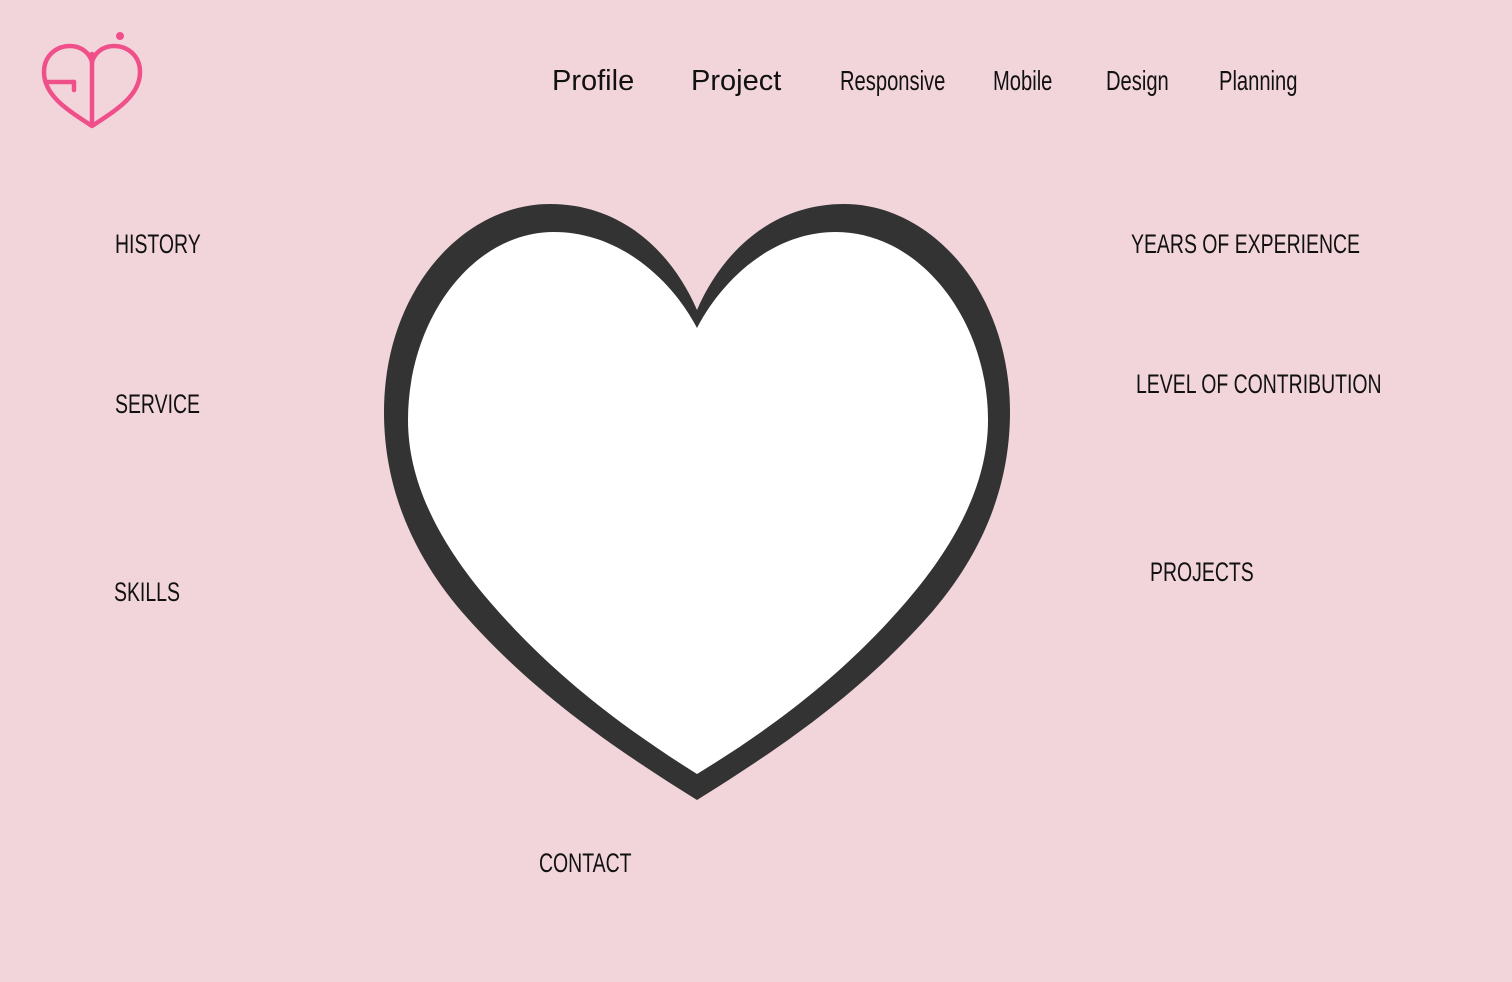 The width and height of the screenshot is (1512, 982). What do you see at coordinates (585, 863) in the screenshot?
I see `contact-link: CONTACT` at bounding box center [585, 863].